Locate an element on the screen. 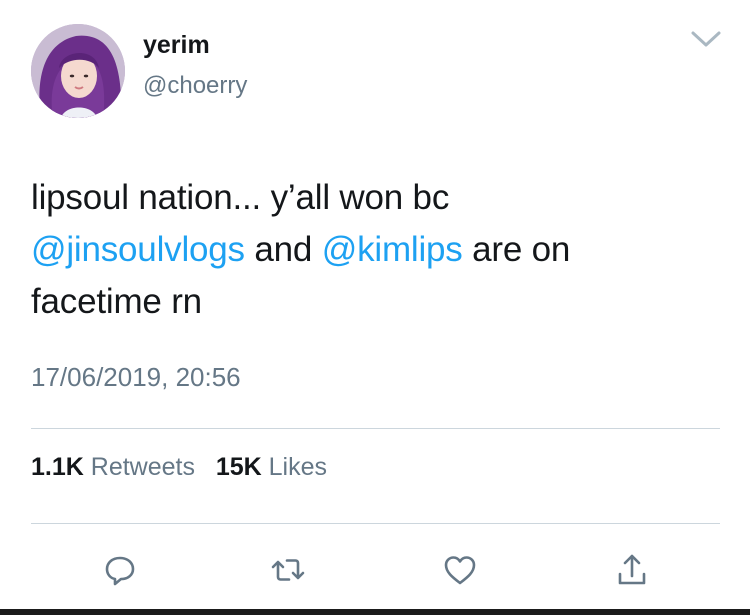 This screenshot has width=750, height=615. display-name: yerim is located at coordinates (176, 45).